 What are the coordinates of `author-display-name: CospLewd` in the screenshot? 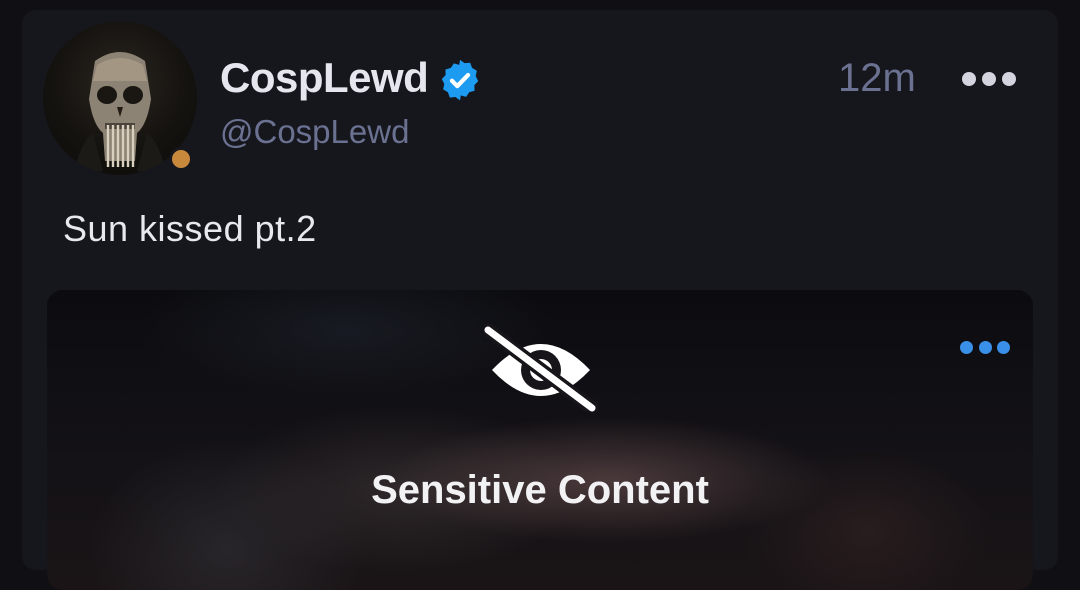 It's located at (324, 78).